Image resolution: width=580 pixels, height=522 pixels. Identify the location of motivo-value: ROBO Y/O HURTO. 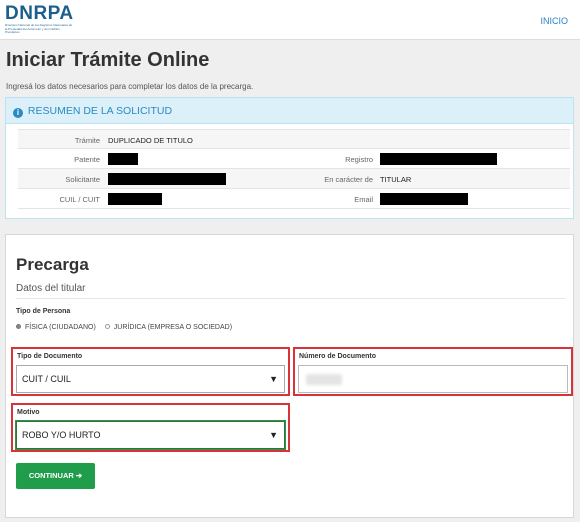
(61, 435).